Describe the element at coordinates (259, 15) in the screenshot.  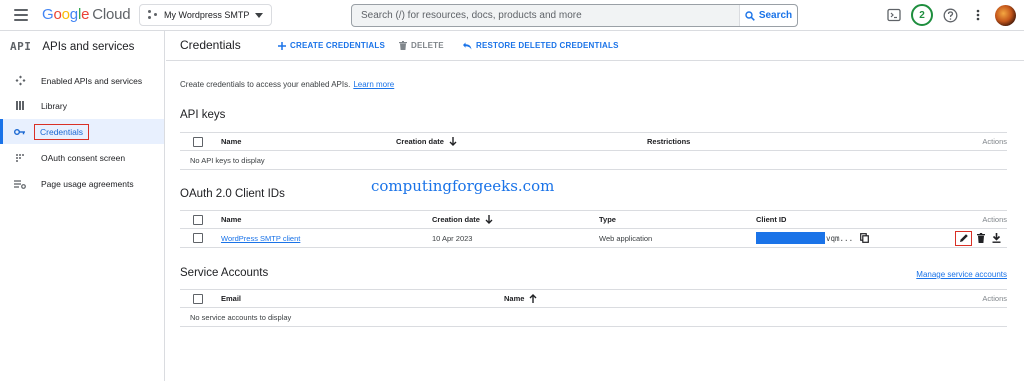
I see `chevron-down-icon` at that location.